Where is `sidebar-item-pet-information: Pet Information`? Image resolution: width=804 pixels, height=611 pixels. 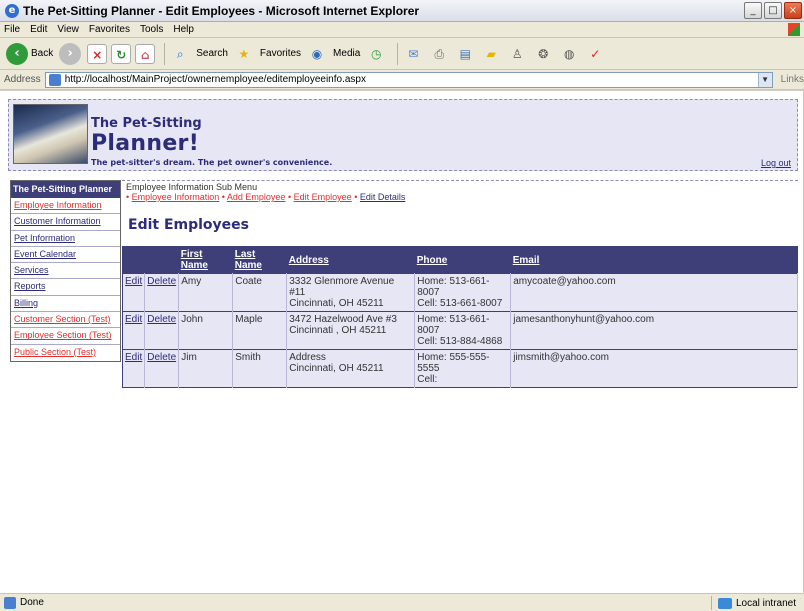 sidebar-item-pet-information: Pet Information is located at coordinates (65, 239).